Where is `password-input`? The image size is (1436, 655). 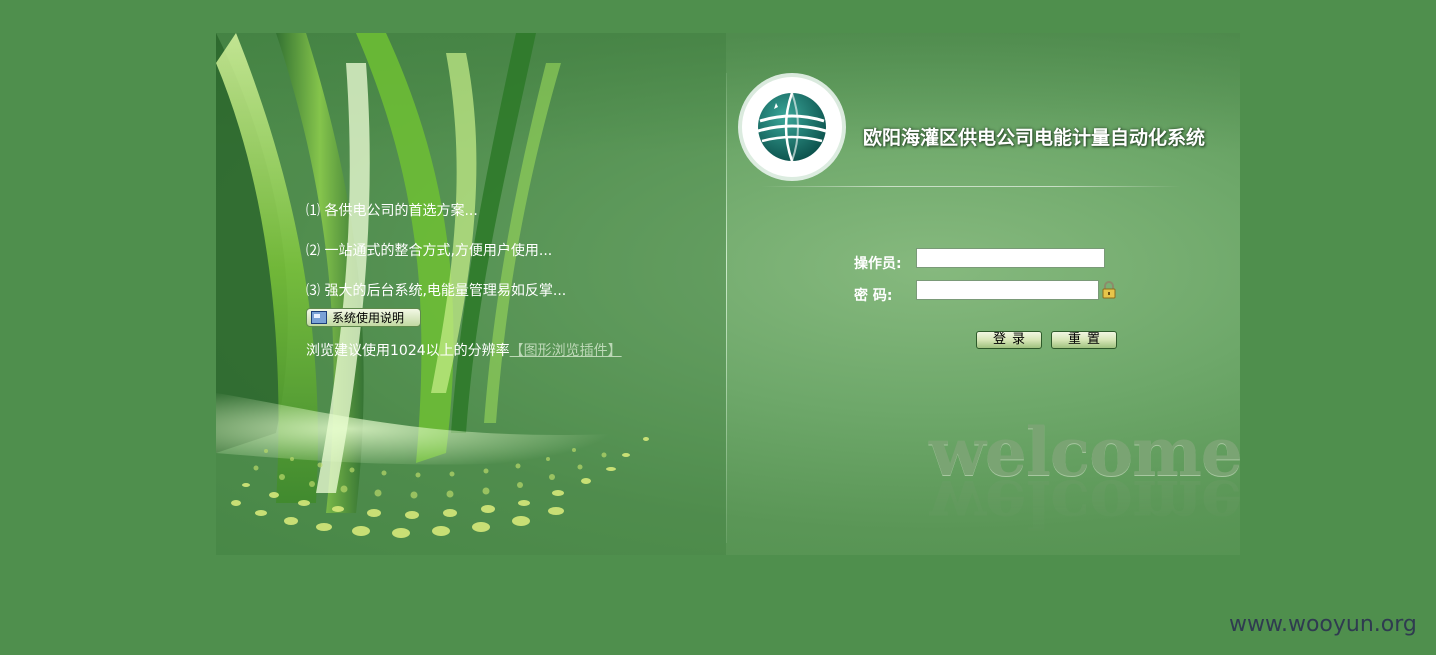
password-input is located at coordinates (1007, 290).